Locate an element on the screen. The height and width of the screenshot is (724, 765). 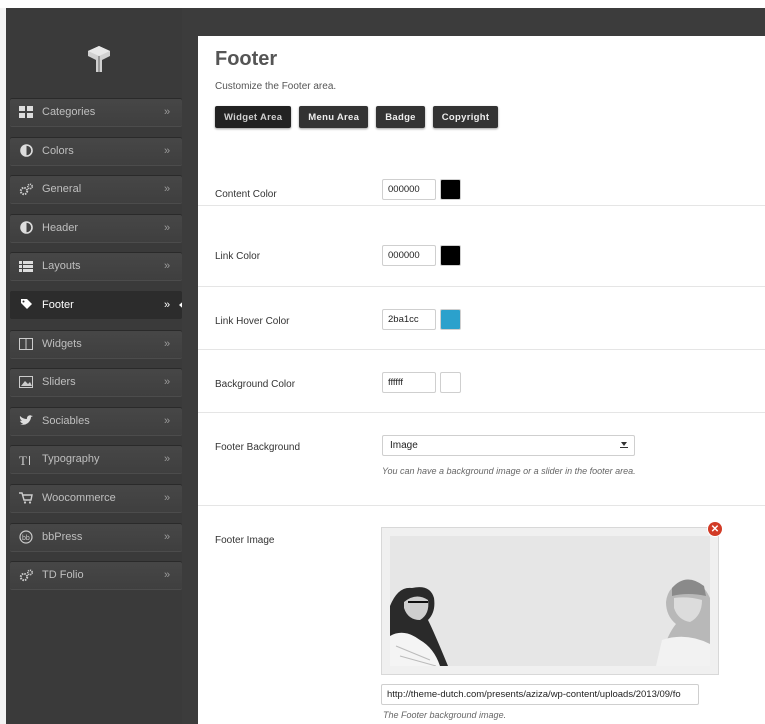
grid-icon is located at coordinates (26, 112).